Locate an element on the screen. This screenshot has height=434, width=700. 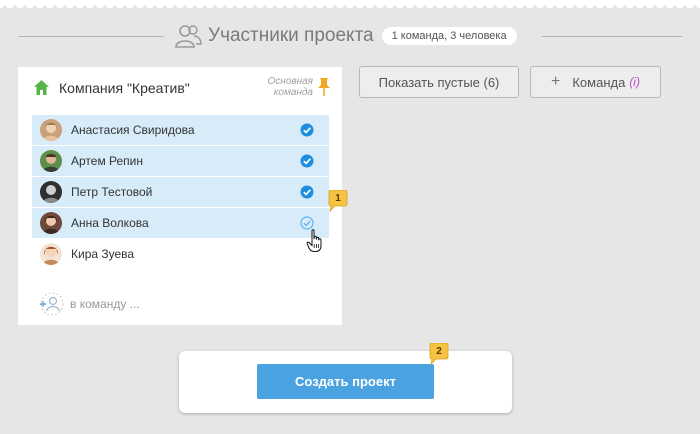
show-empty-button: Показать пустые (6) is located at coordinates (439, 82).